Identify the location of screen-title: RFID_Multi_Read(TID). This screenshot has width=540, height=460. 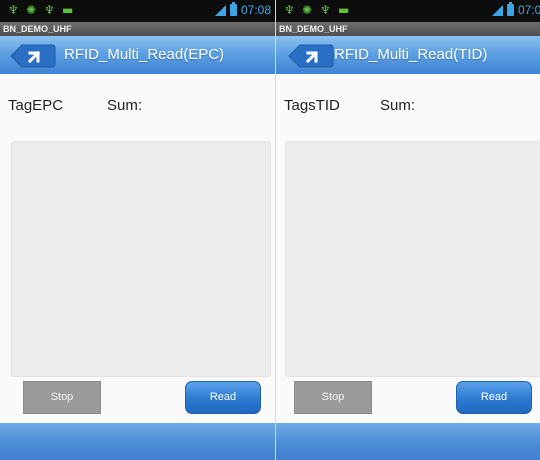
(411, 54).